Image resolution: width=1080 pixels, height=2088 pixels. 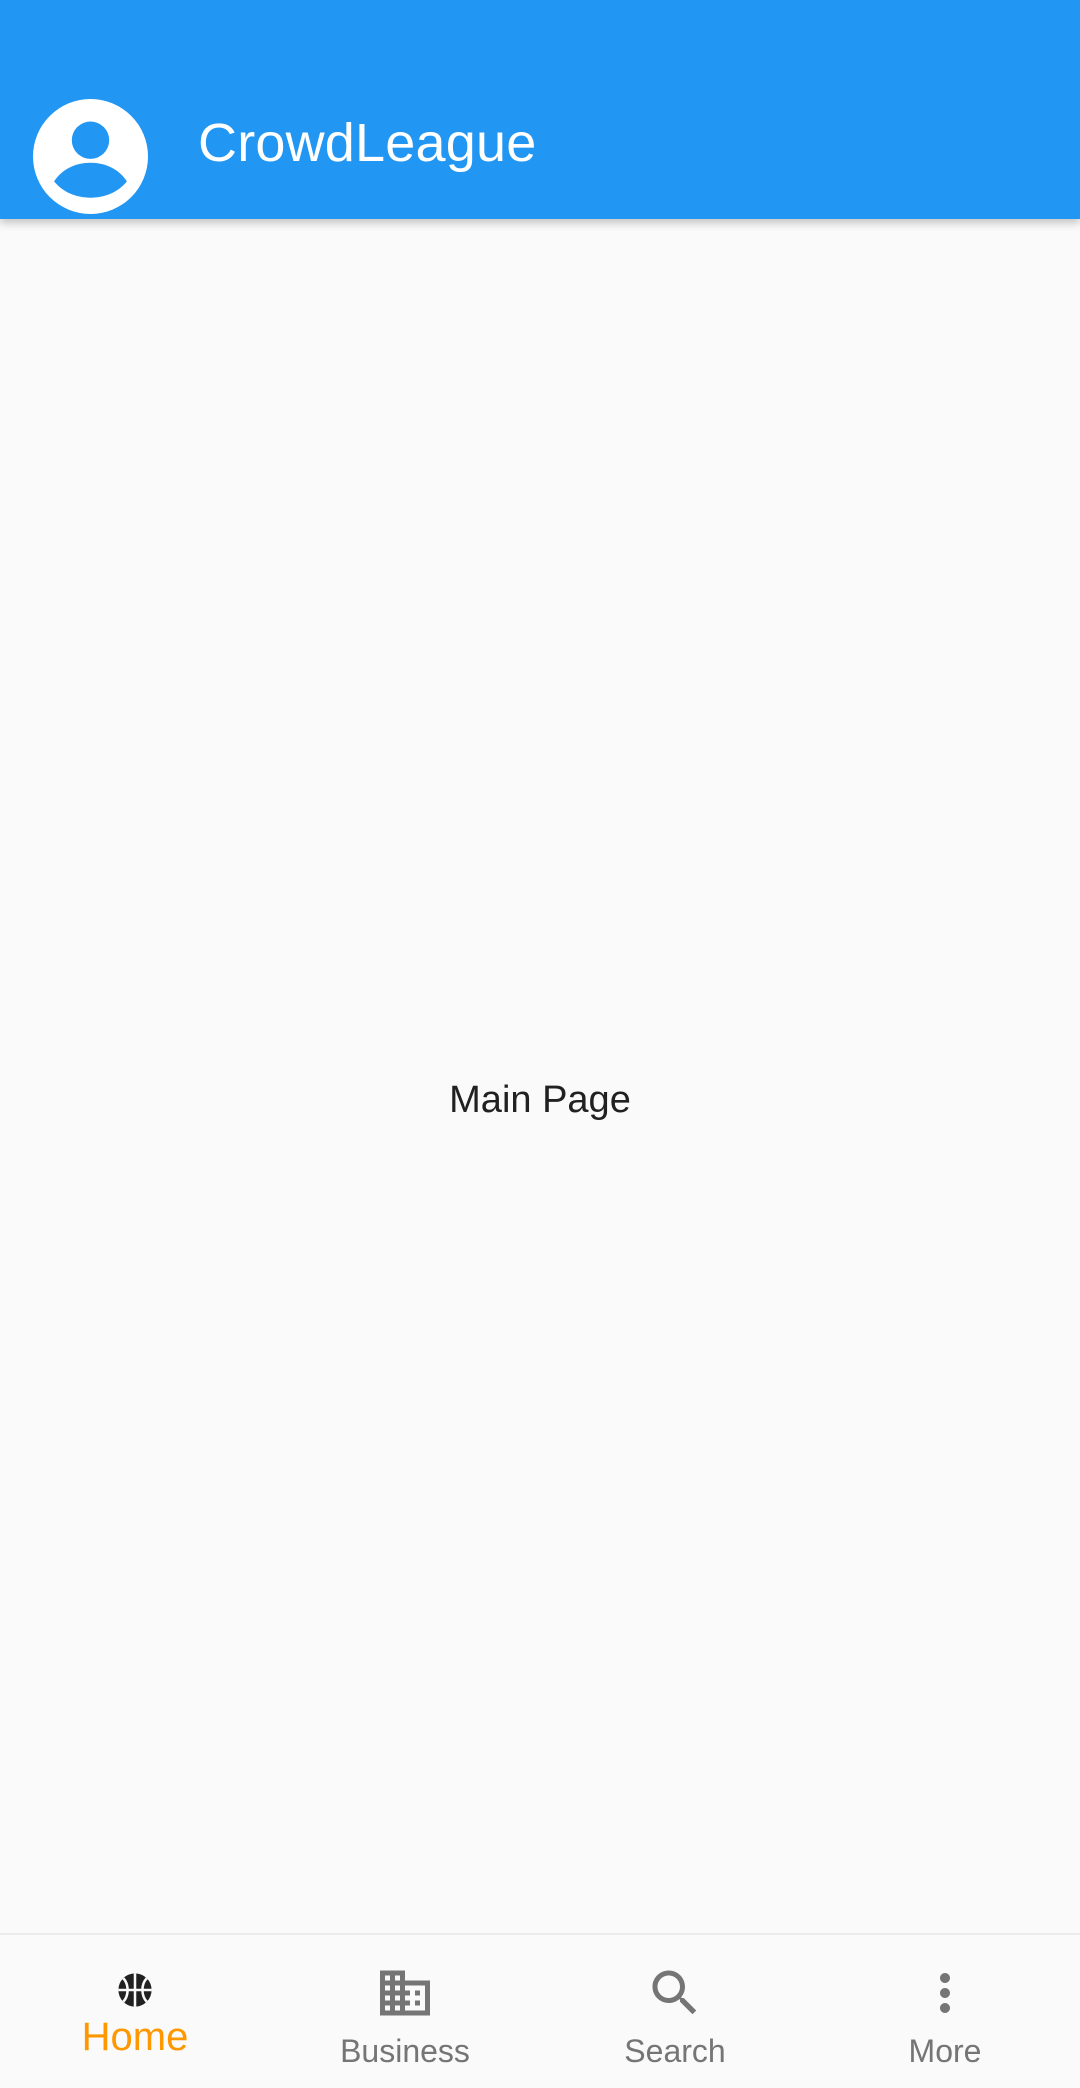 I want to click on app-title: CrowdLeague, so click(x=367, y=143).